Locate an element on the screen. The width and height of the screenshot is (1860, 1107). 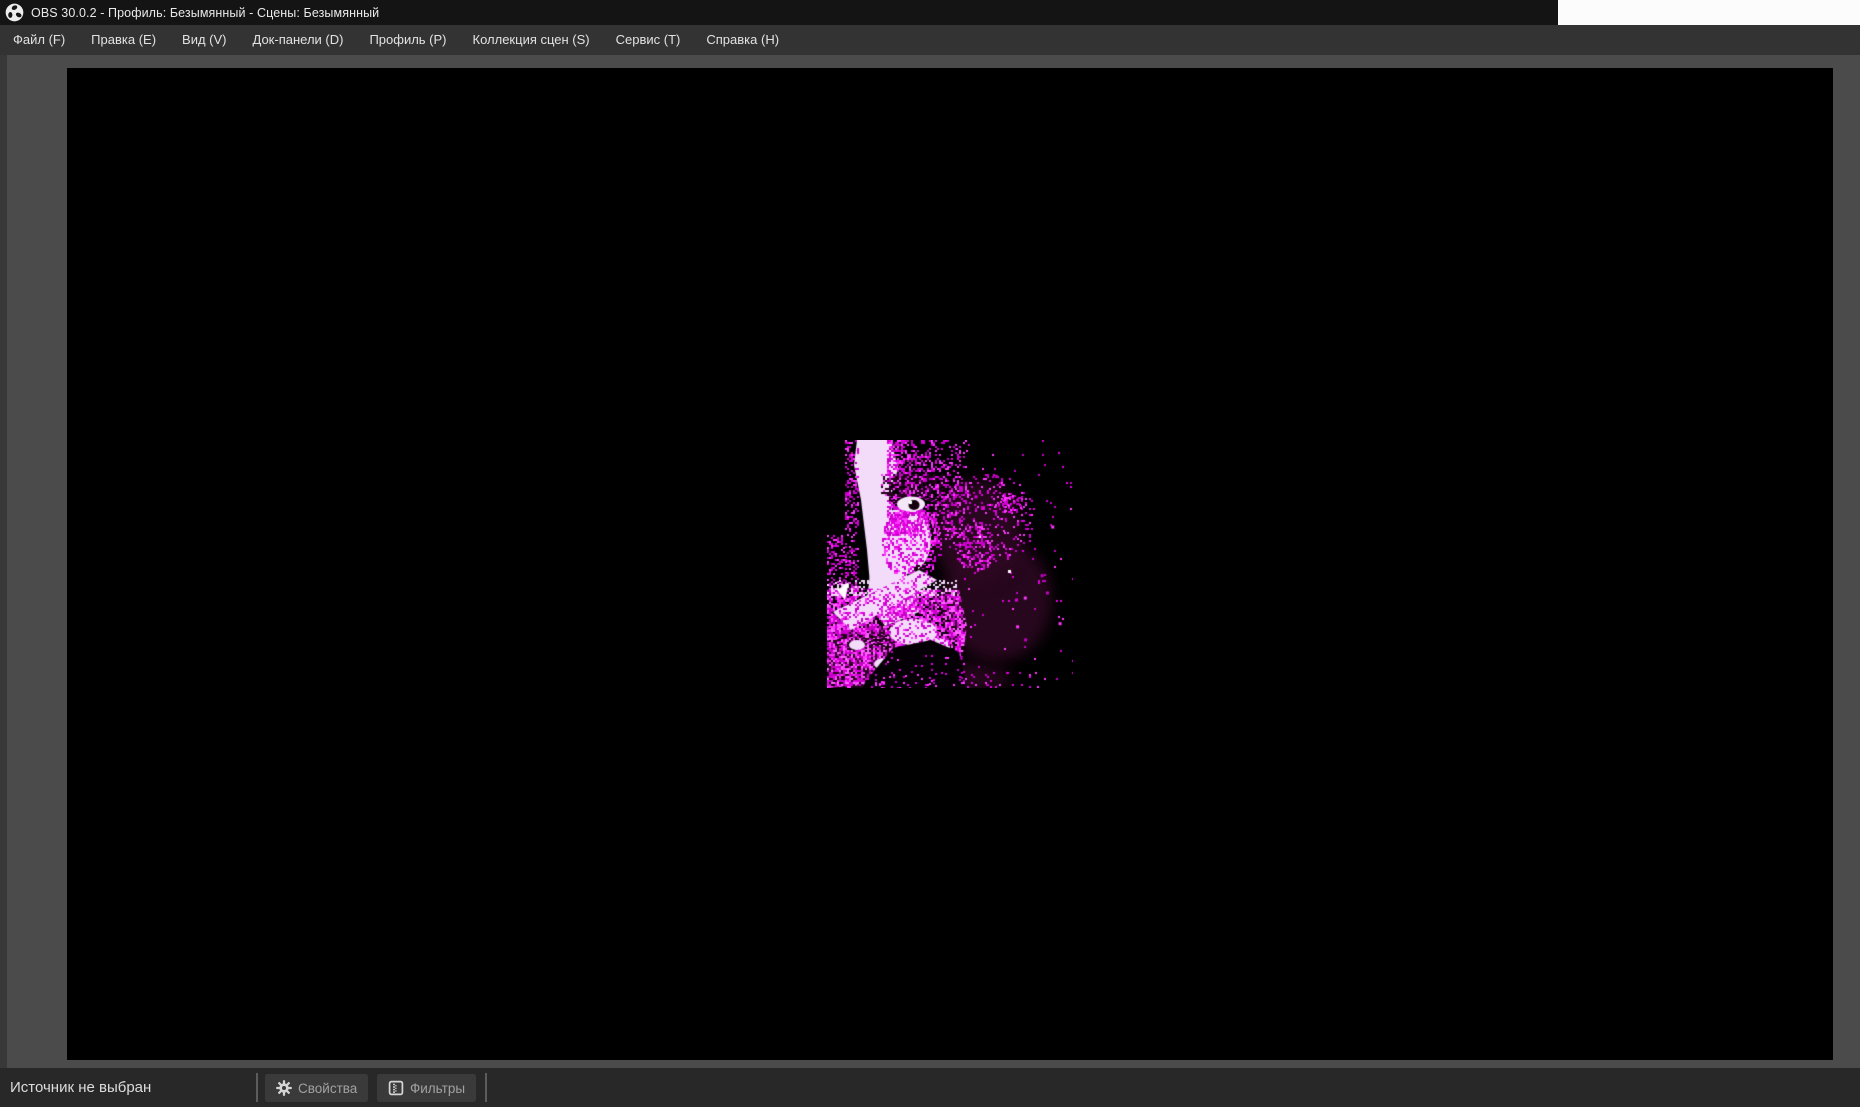
menu-item-help: Справка (H) is located at coordinates (742, 40).